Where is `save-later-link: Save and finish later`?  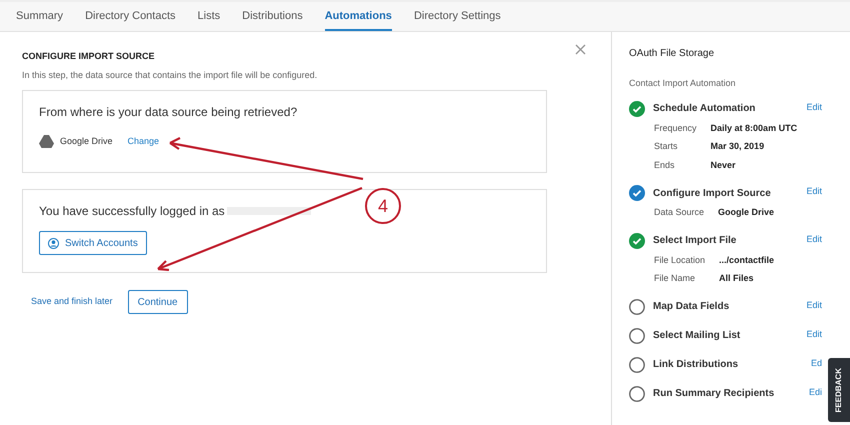
save-later-link: Save and finish later is located at coordinates (72, 302).